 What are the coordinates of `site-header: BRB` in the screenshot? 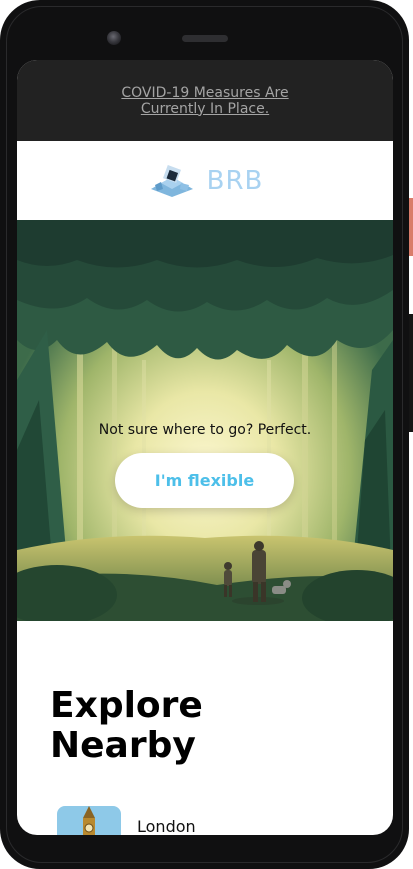 It's located at (205, 180).